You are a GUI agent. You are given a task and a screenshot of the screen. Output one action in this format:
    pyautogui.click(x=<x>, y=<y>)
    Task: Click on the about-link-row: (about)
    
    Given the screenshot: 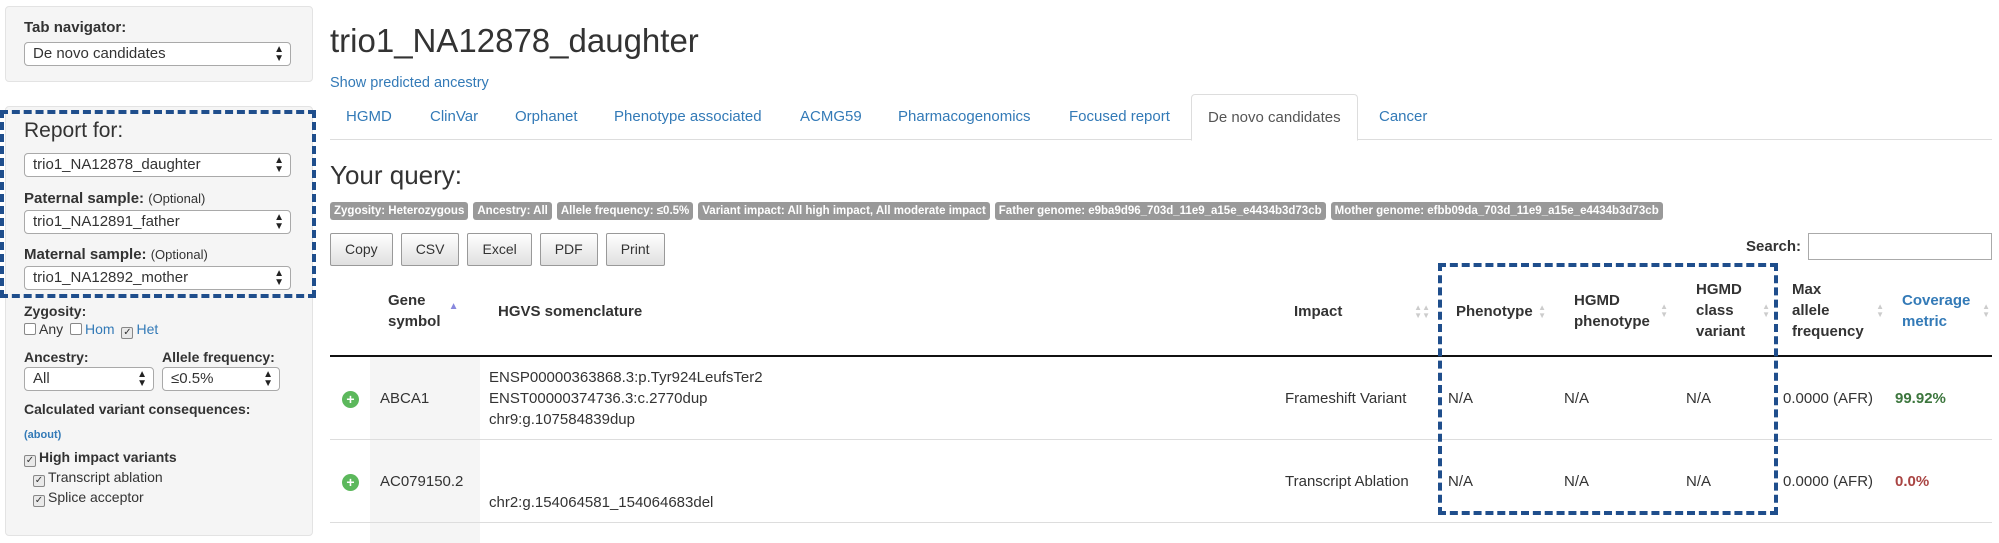 What is the action you would take?
    pyautogui.click(x=159, y=433)
    